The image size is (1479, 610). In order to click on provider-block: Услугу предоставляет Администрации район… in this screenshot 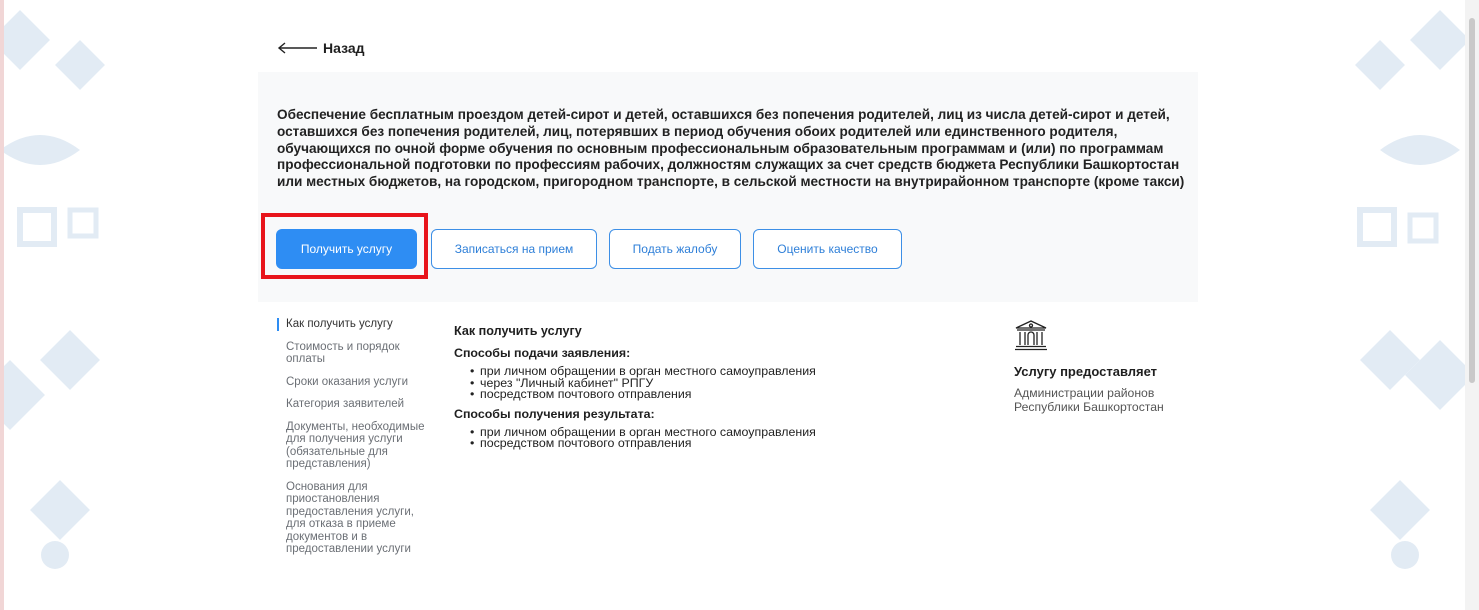, I will do `click(1114, 366)`.